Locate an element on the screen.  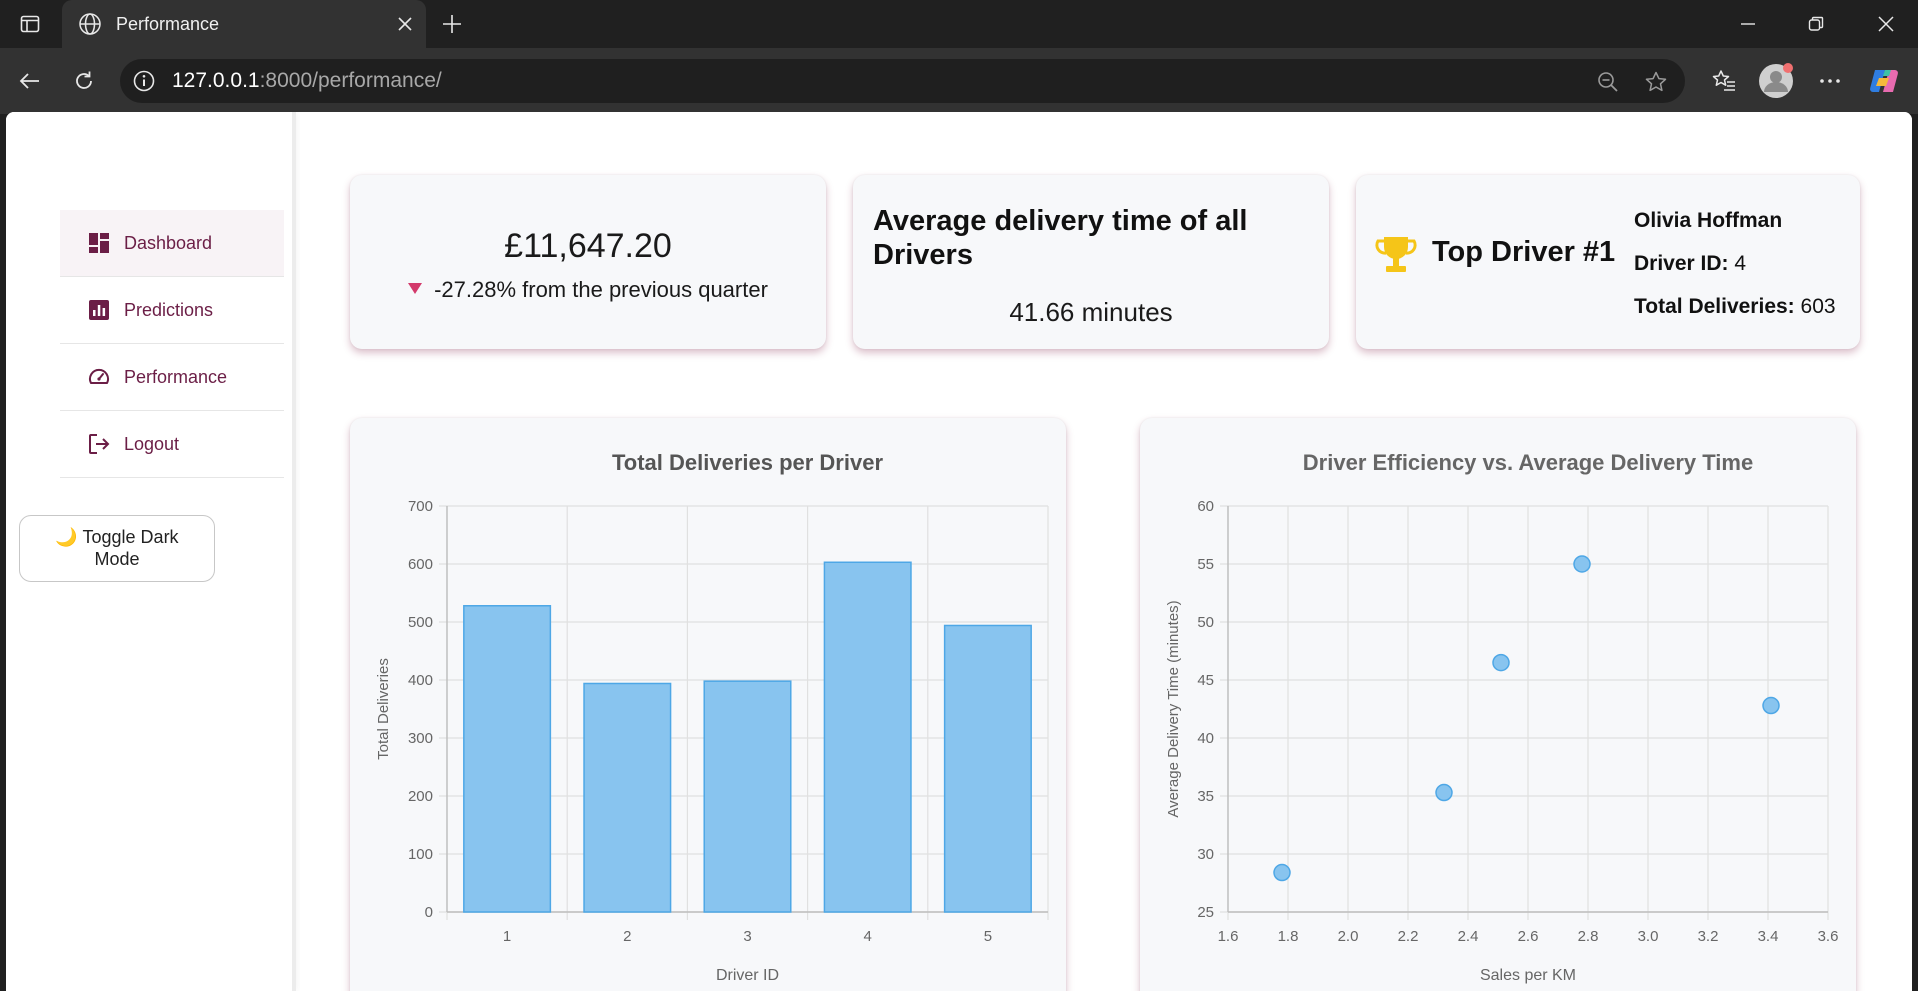
more-options-icon is located at coordinates (1830, 81).